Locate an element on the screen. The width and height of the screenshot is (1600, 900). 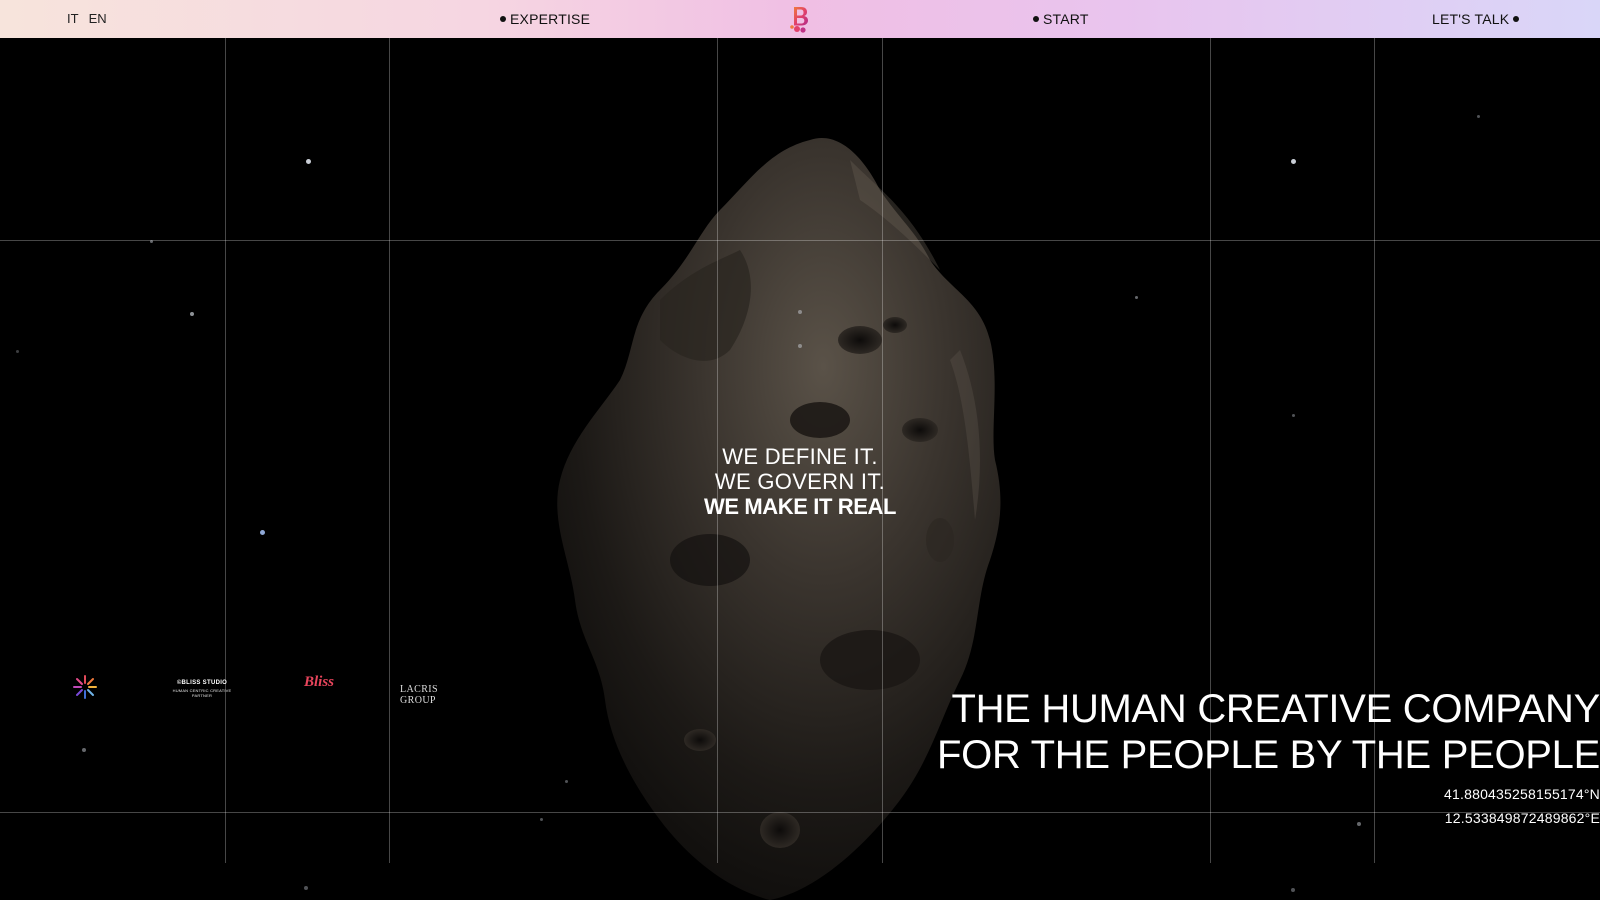
headline-line-2: FOR THE PEOPLE BY THE PEOPLE is located at coordinates (1268, 755).